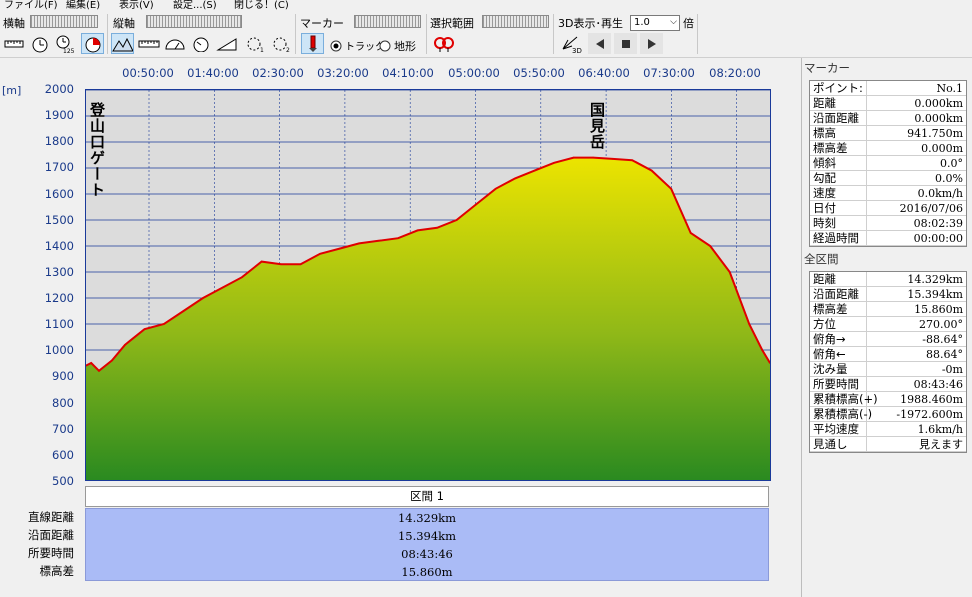  What do you see at coordinates (951, 163) in the screenshot?
I see `info-value: 0.0°` at bounding box center [951, 163].